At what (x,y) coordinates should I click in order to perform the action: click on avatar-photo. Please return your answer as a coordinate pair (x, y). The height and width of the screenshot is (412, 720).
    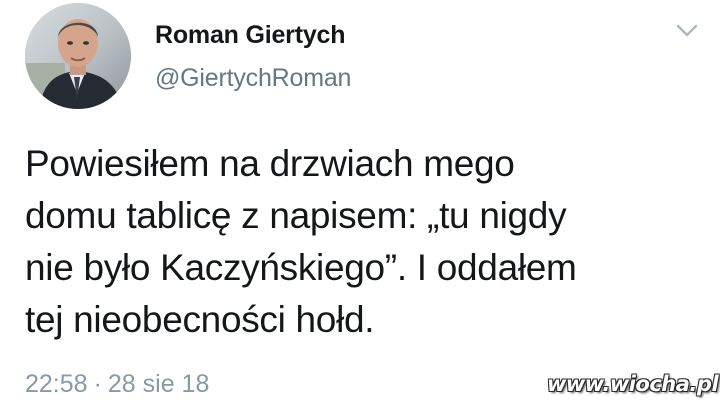
    Looking at the image, I should click on (78, 56).